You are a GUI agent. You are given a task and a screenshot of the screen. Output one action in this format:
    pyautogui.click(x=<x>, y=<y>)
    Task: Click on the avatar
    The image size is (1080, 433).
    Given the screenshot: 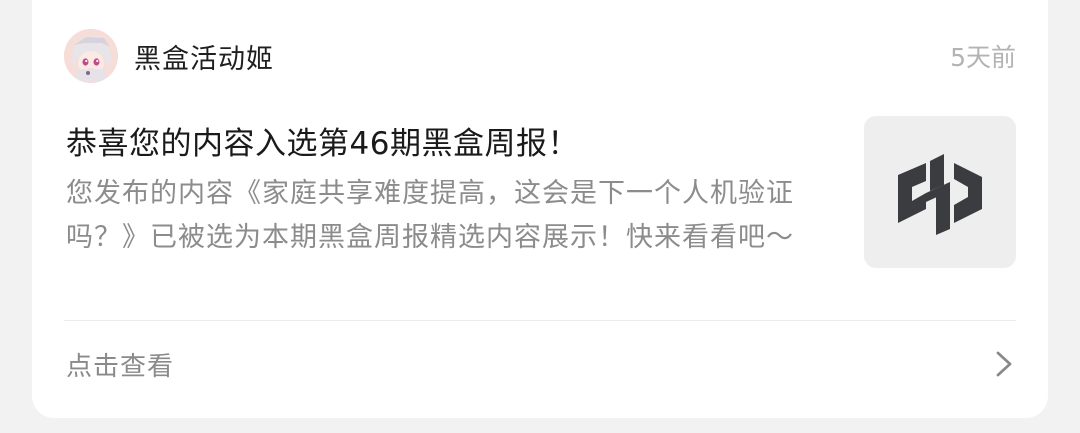 What is the action you would take?
    pyautogui.click(x=91, y=56)
    